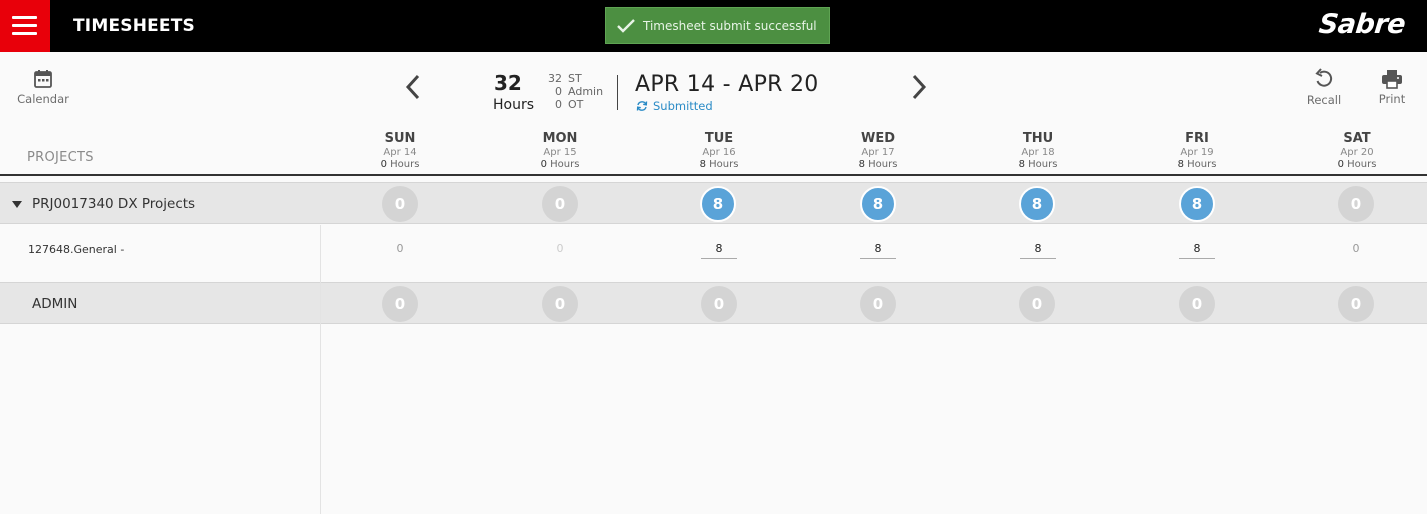  What do you see at coordinates (878, 250) in the screenshot?
I see `hours-input-wed: 8` at bounding box center [878, 250].